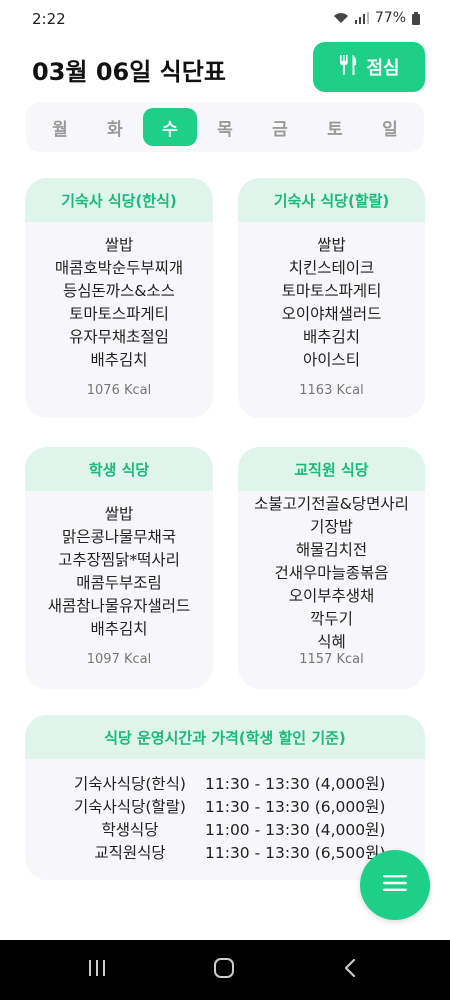 The height and width of the screenshot is (1000, 450). I want to click on system-navigation-bar, so click(225, 970).